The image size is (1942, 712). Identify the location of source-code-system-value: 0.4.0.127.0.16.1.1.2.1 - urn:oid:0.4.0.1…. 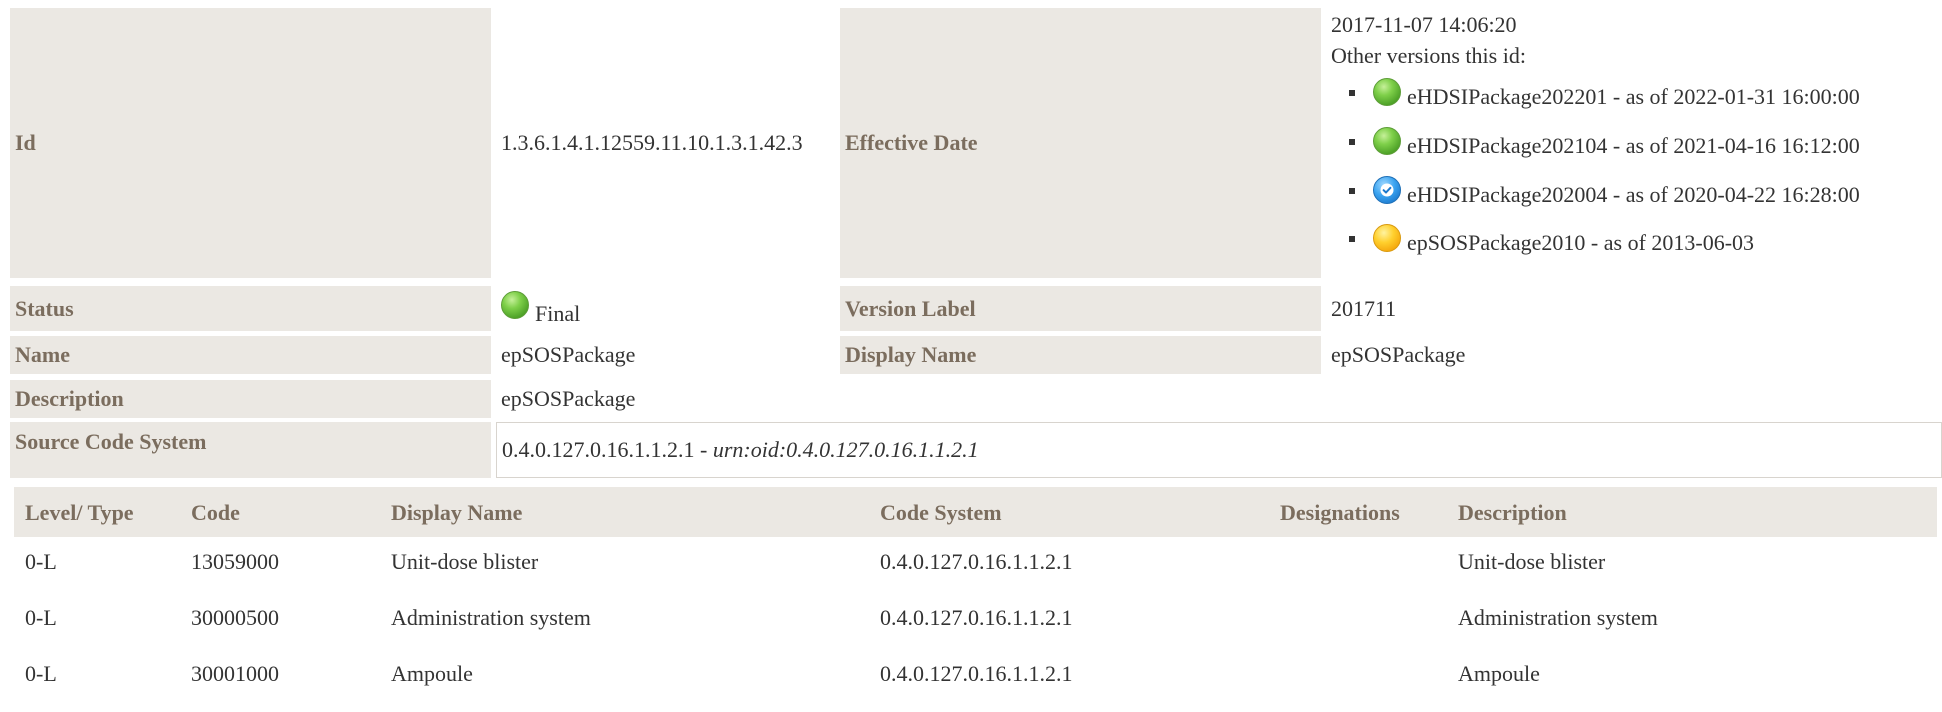
(1219, 450).